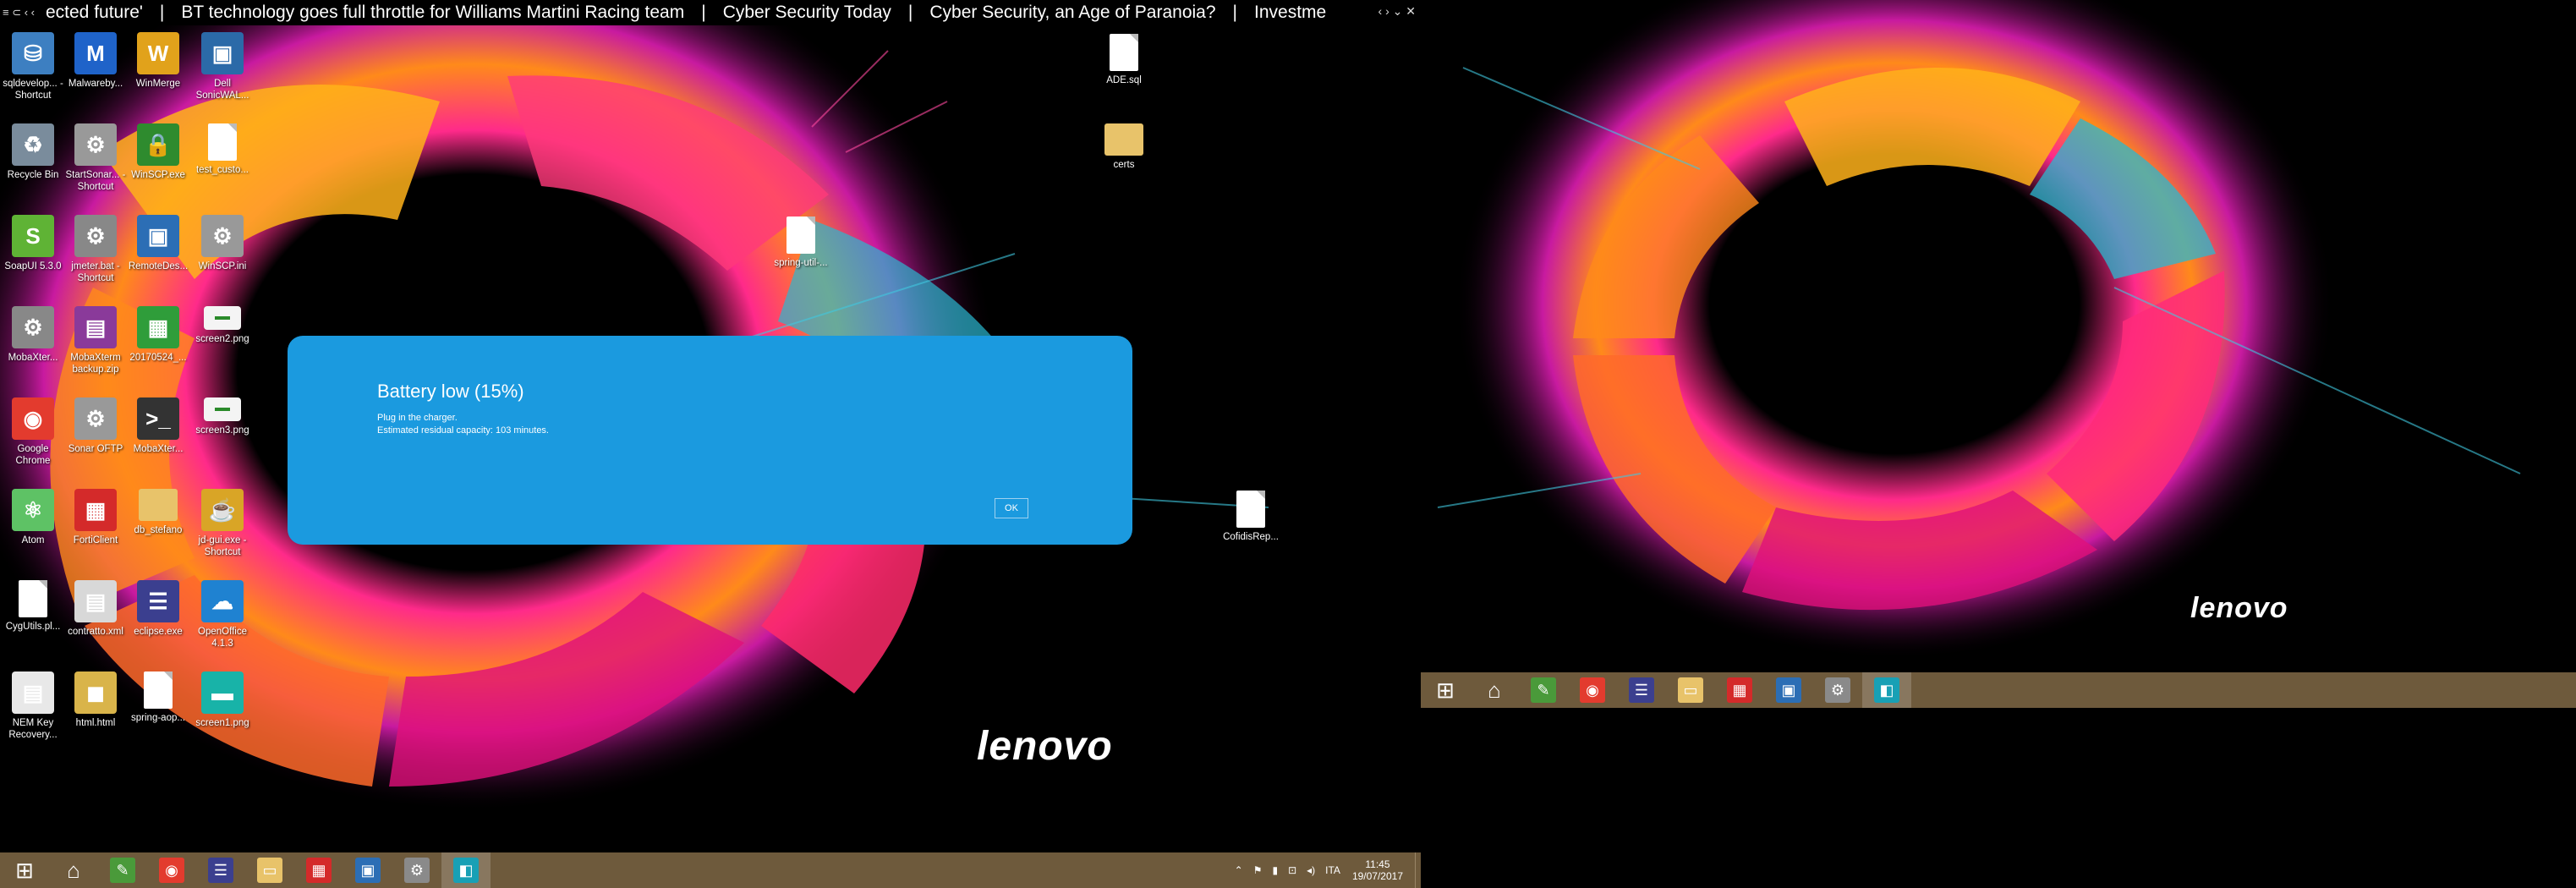  I want to click on malwarebytes-icon: M, so click(95, 53).